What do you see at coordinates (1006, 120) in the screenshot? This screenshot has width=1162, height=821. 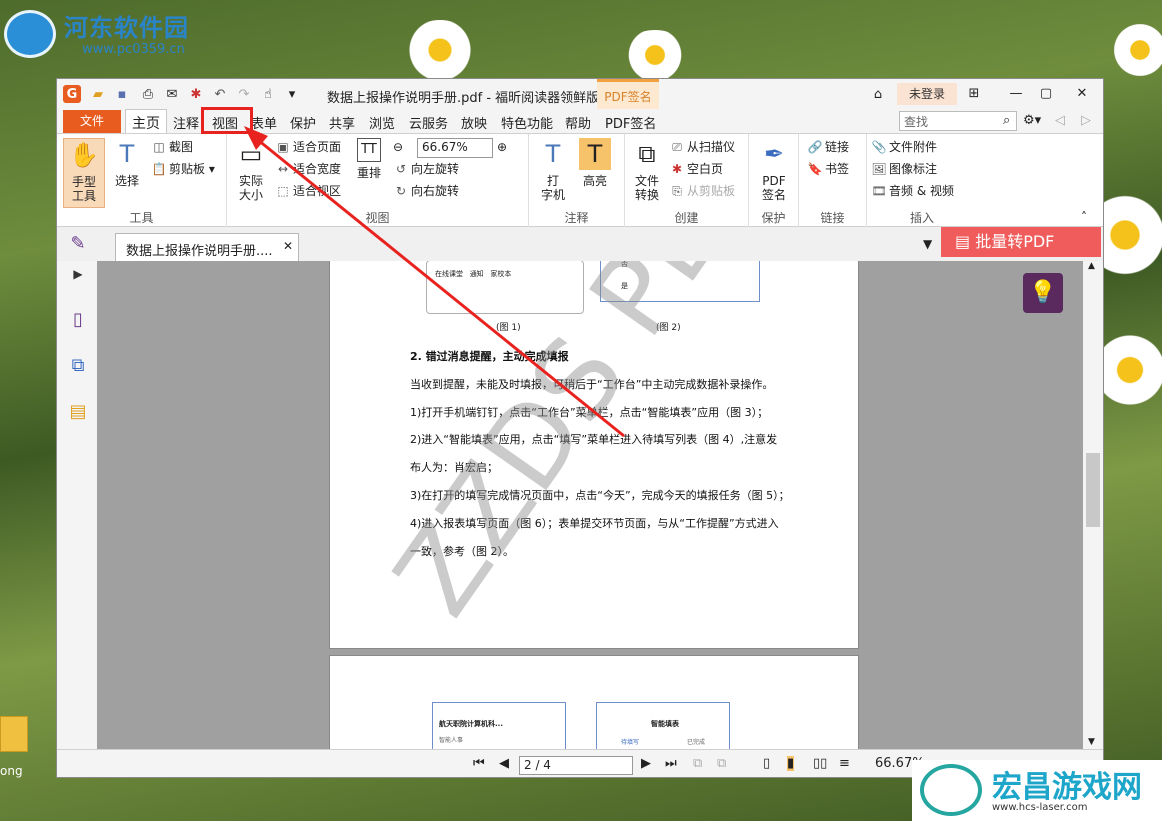 I see `search-icon: ⌕` at bounding box center [1006, 120].